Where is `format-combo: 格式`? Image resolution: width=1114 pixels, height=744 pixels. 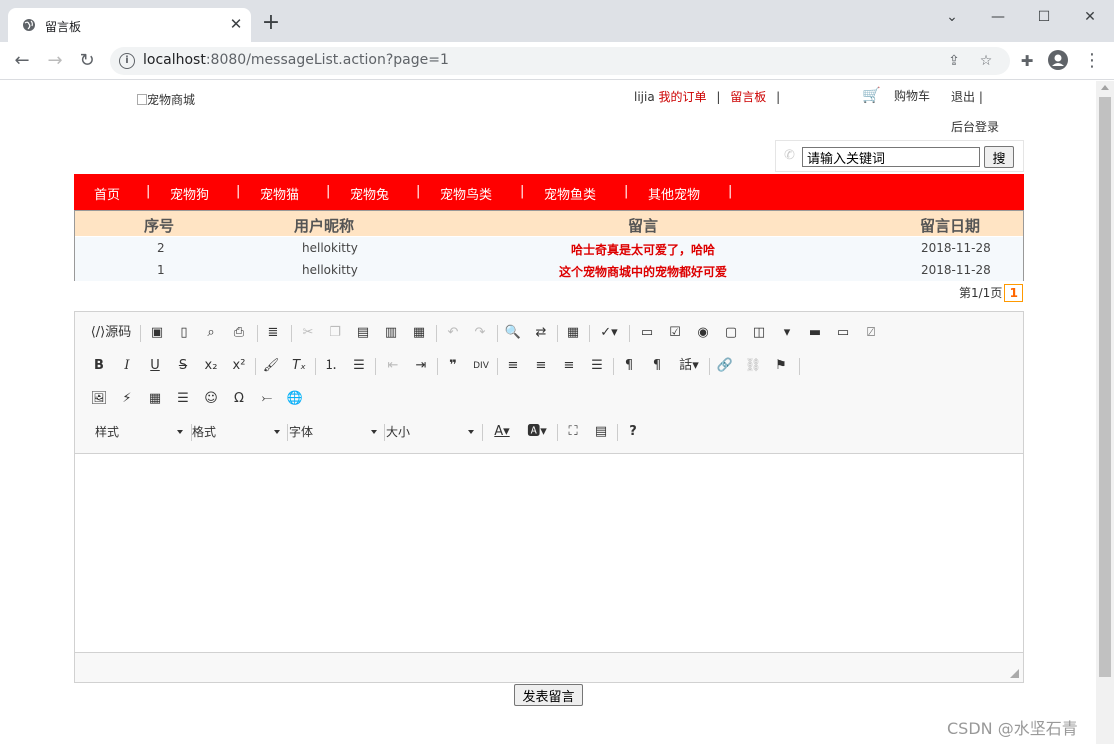 format-combo: 格式 is located at coordinates (236, 432).